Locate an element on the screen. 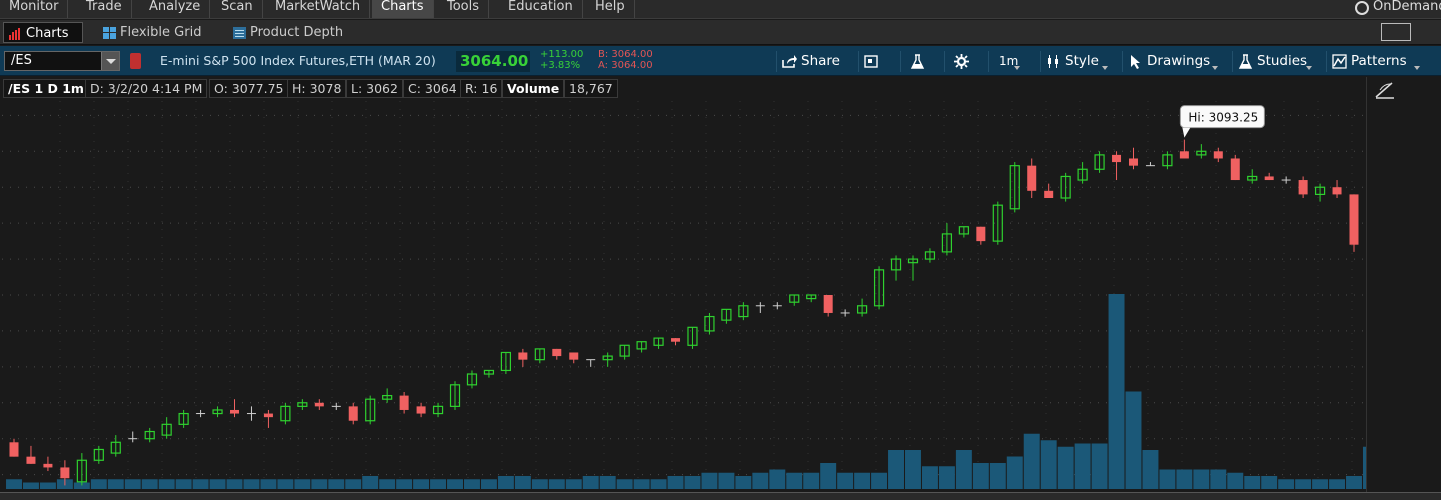 Image resolution: width=1441 pixels, height=500 pixels. hi-marker-label: Hi: 3093.25 is located at coordinates (1223, 118).